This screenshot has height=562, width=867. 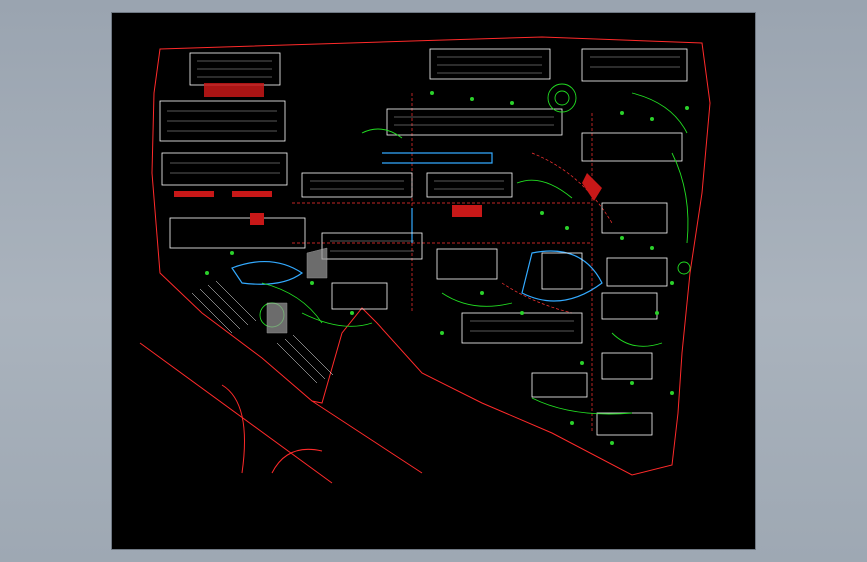 What do you see at coordinates (417, 227) in the screenshot?
I see `water-features` at bounding box center [417, 227].